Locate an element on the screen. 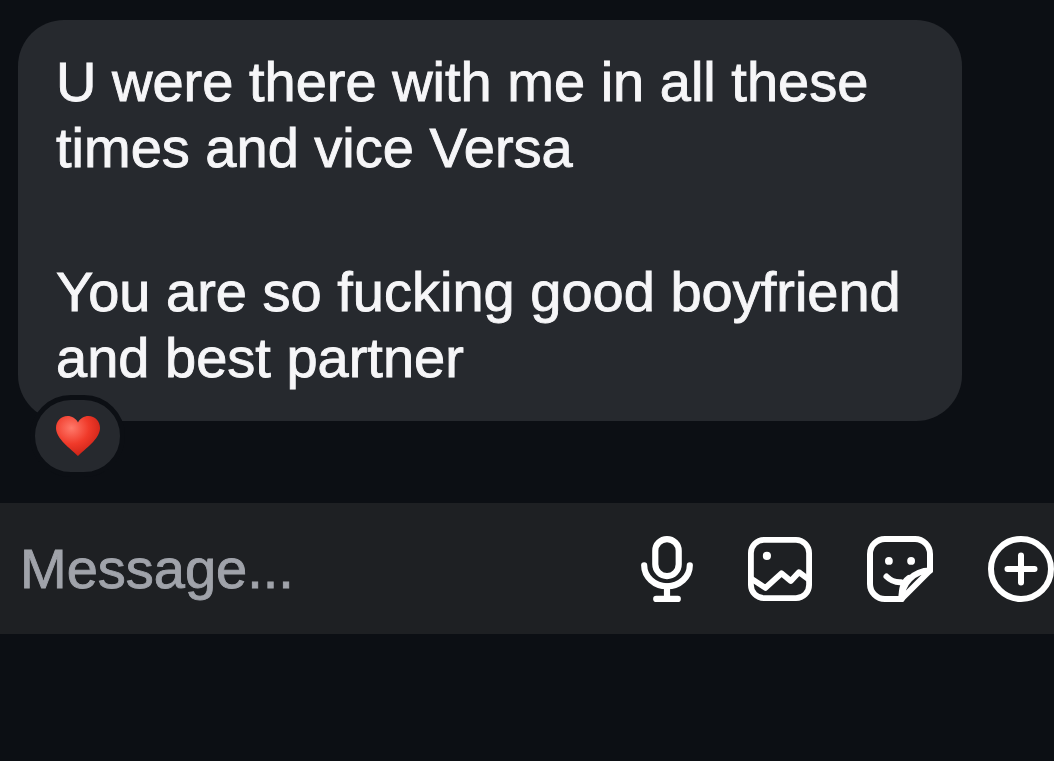 Image resolution: width=1054 pixels, height=761 pixels. message-text: U were there with me in all these times and vice Versa is located at coordinates (463, 115).